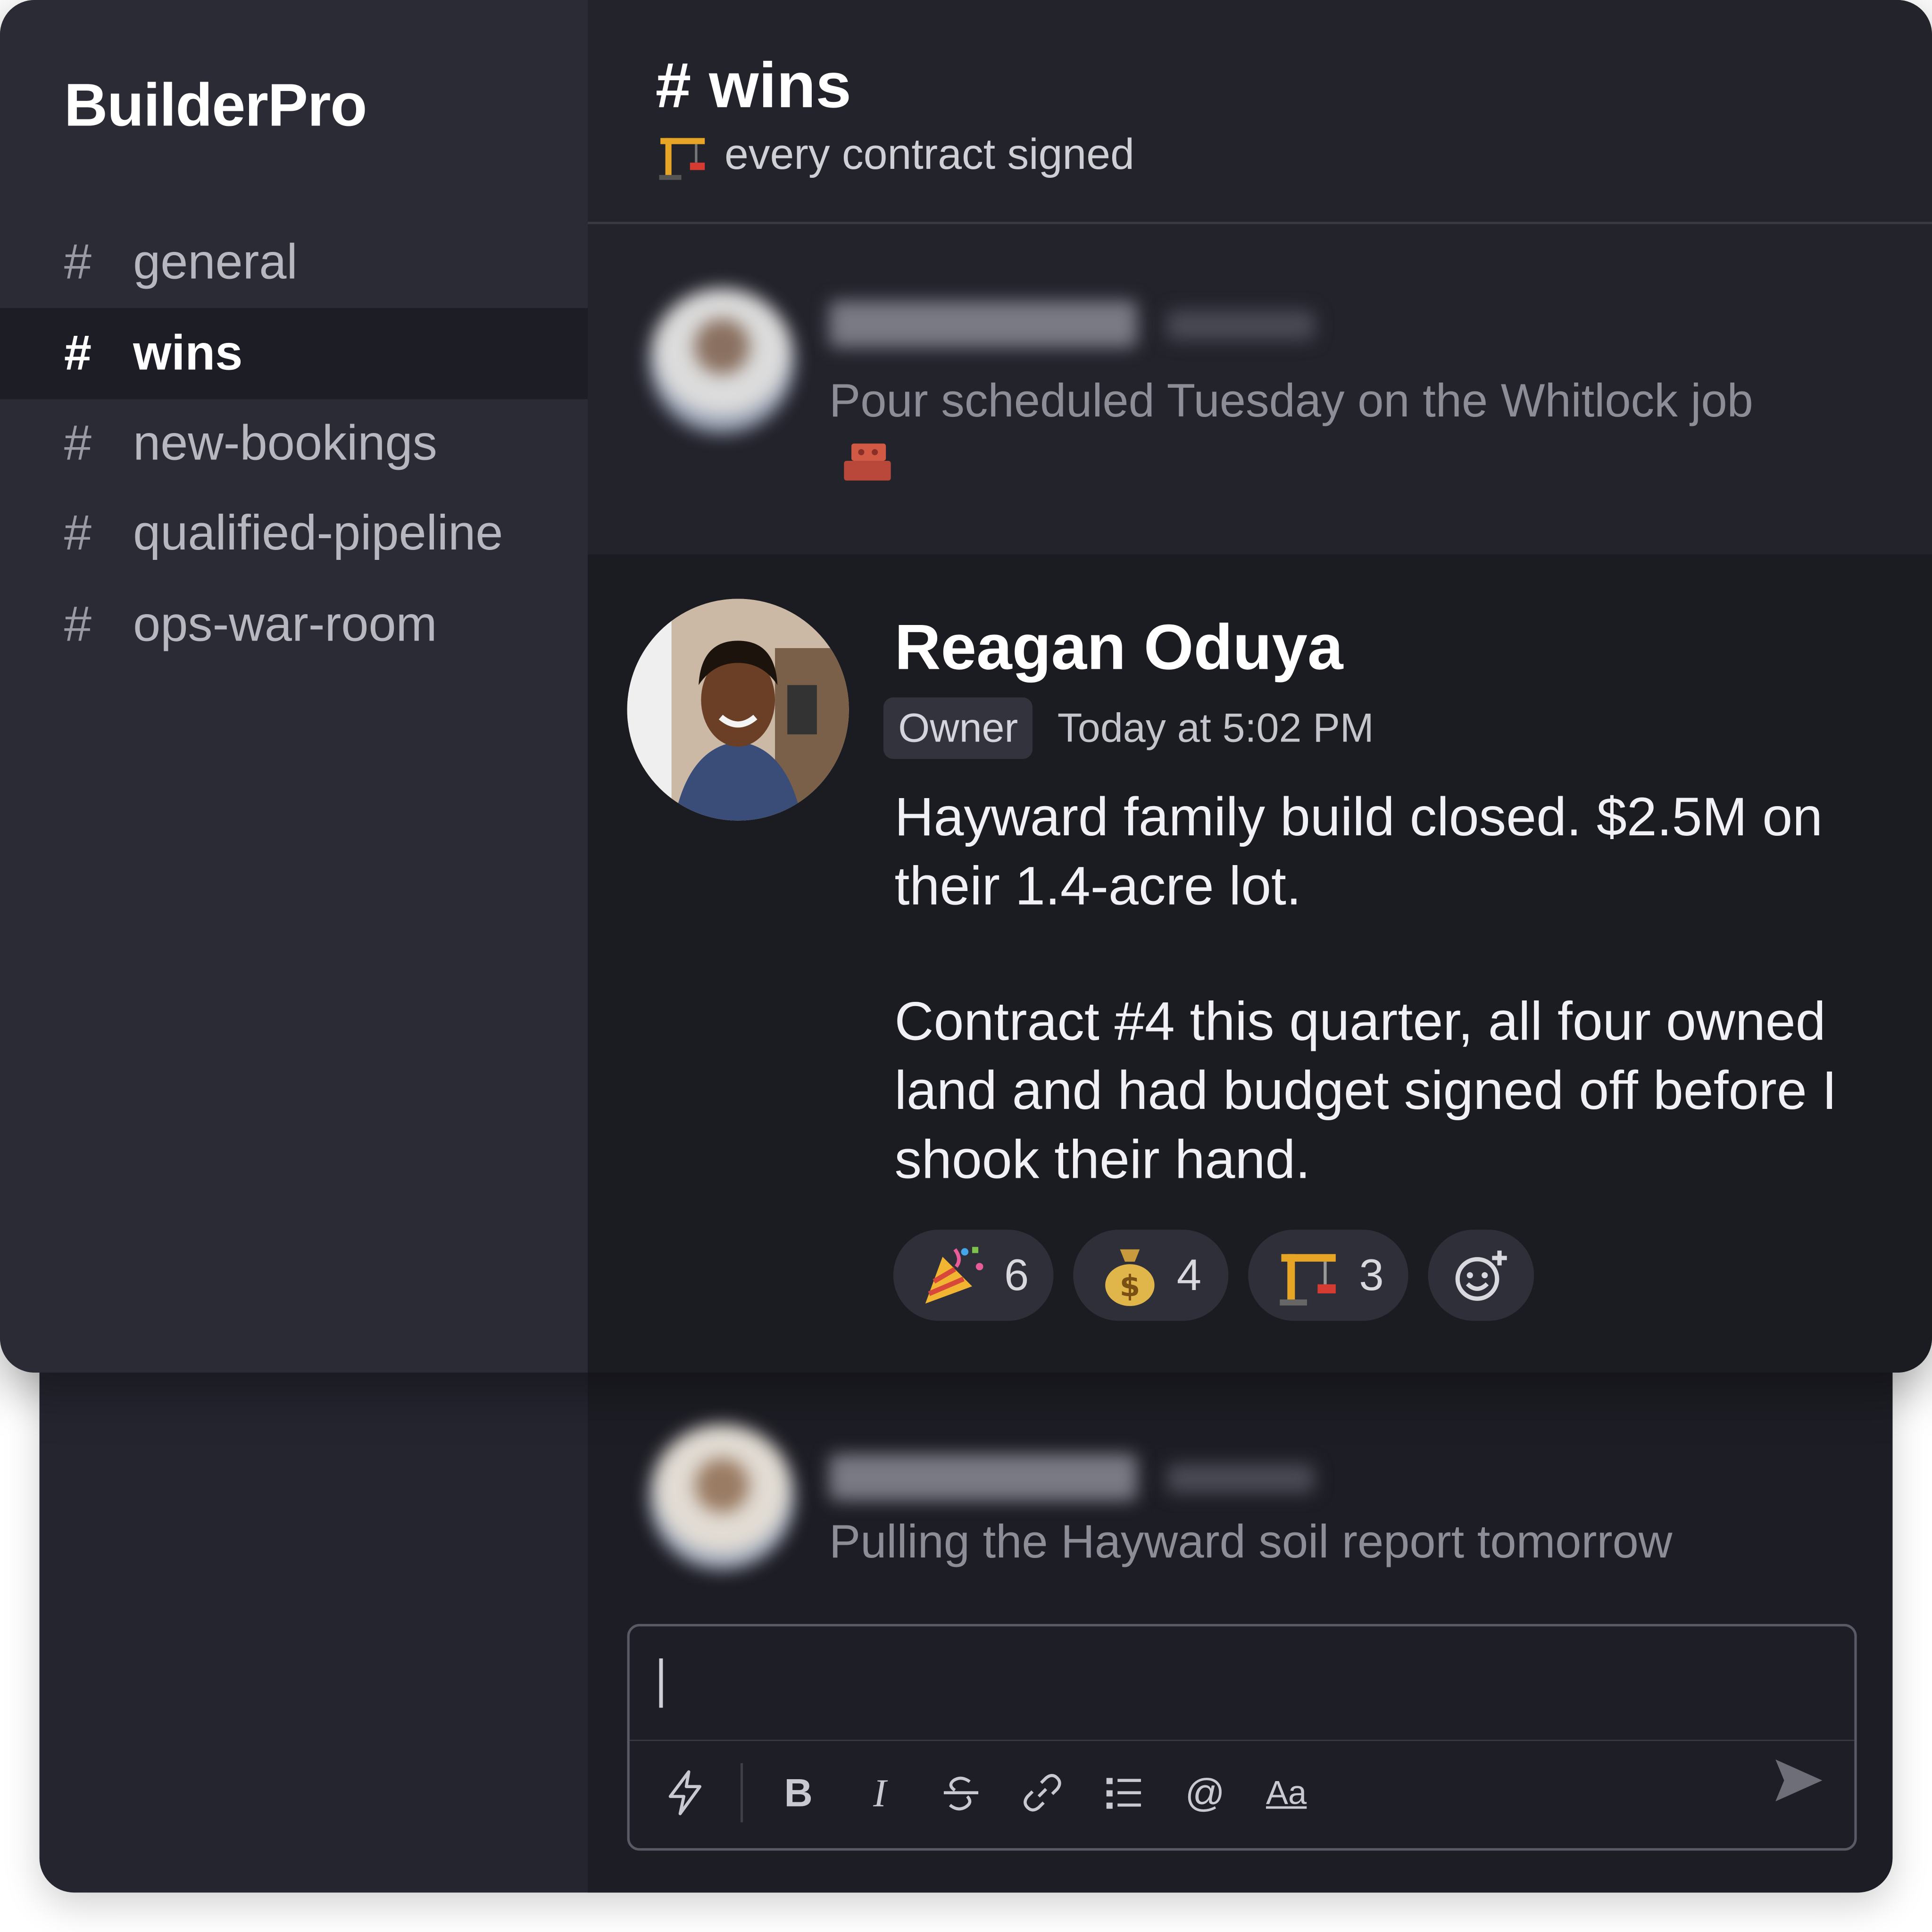 The image size is (1932, 1932). What do you see at coordinates (1260, 113) in the screenshot?
I see `channel-header: # wins every contract signed` at bounding box center [1260, 113].